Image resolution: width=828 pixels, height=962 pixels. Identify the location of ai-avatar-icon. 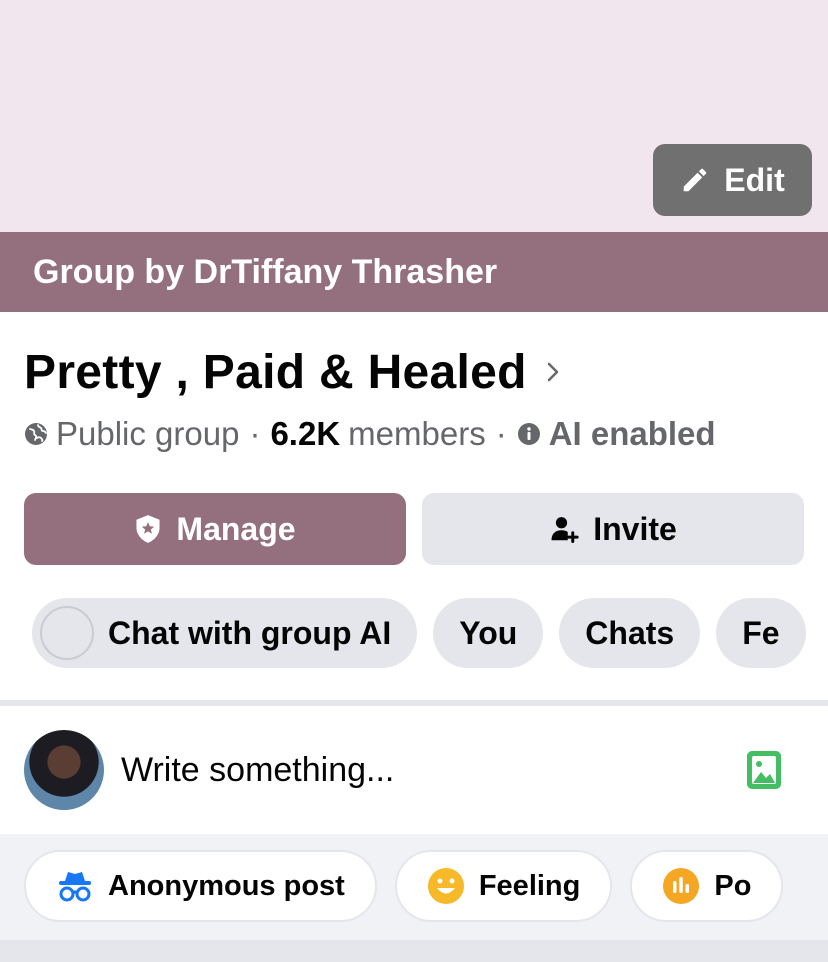
(67, 633).